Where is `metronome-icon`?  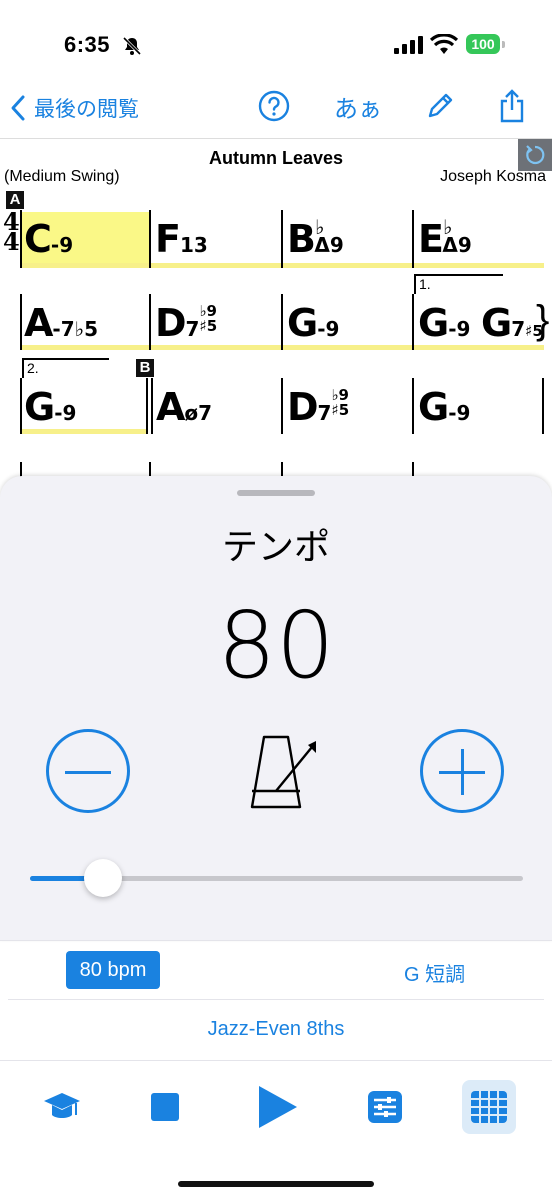
metronome-icon is located at coordinates (284, 772).